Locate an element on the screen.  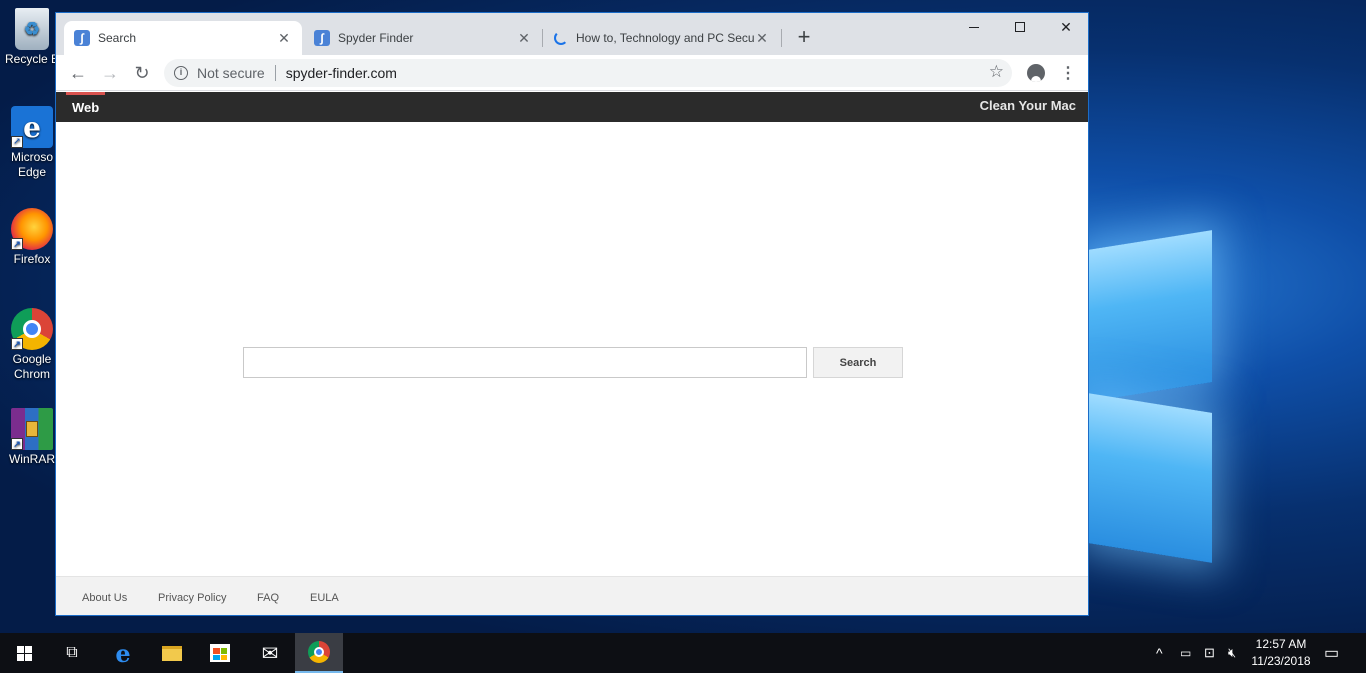
arrow-left-icon: ← is located at coordinates (78, 72).